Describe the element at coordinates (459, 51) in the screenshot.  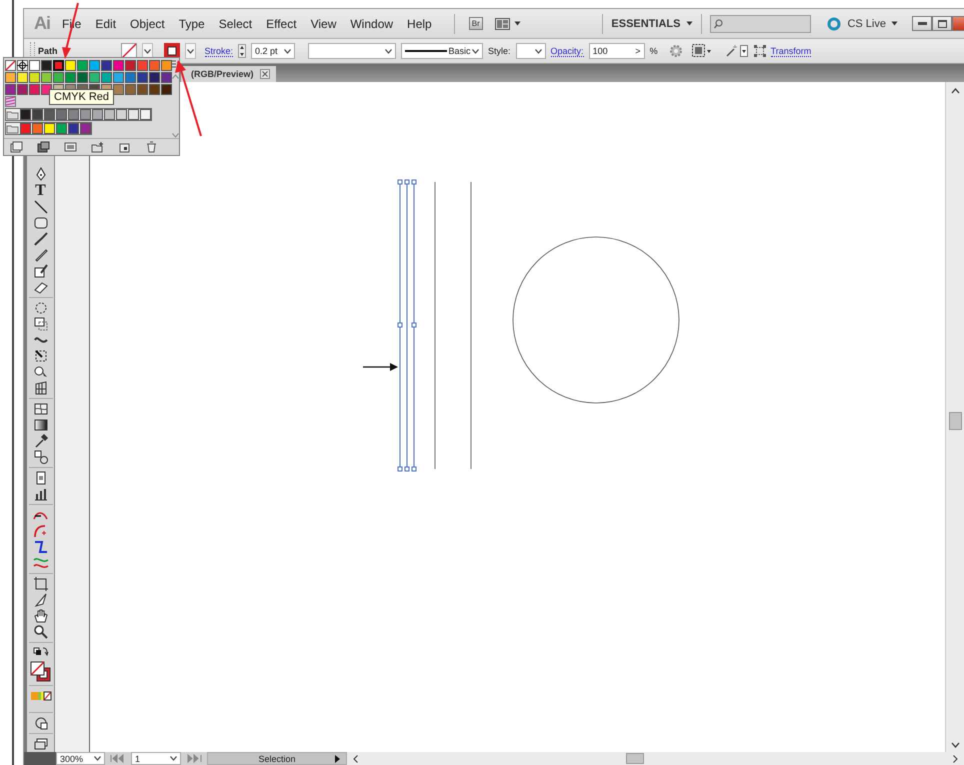
I see `brush-name: Basic` at that location.